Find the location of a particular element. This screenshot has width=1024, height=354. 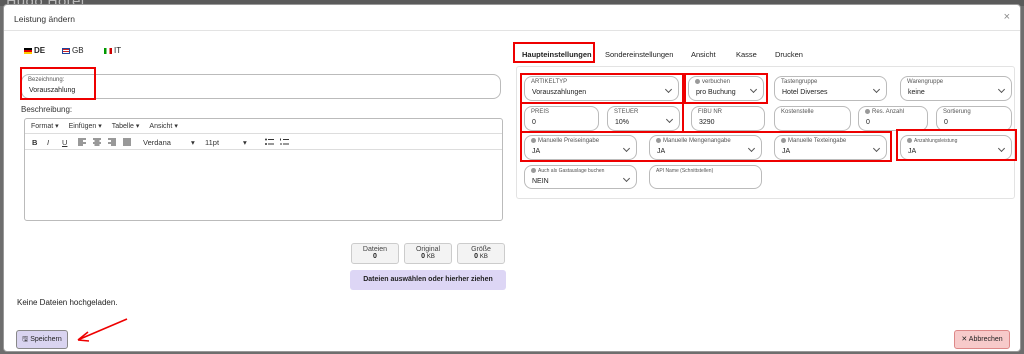

kostenstelle-input: Kostenstelle is located at coordinates (812, 118).